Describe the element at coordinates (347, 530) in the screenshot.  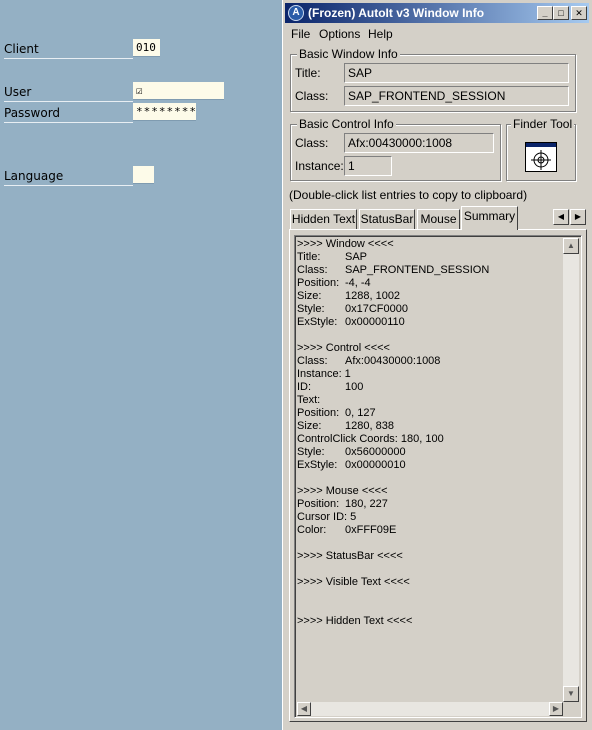
I see `summary-line: Color: 0xFFF09E` at that location.